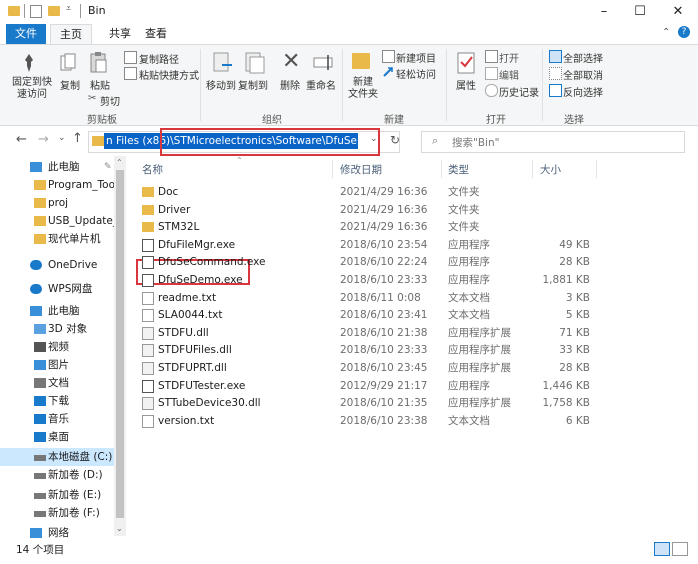 This screenshot has height=564, width=698. I want to click on file-row: version.txt 2018/6/10 23:38 文本文档 6 KB, so click(370, 421).